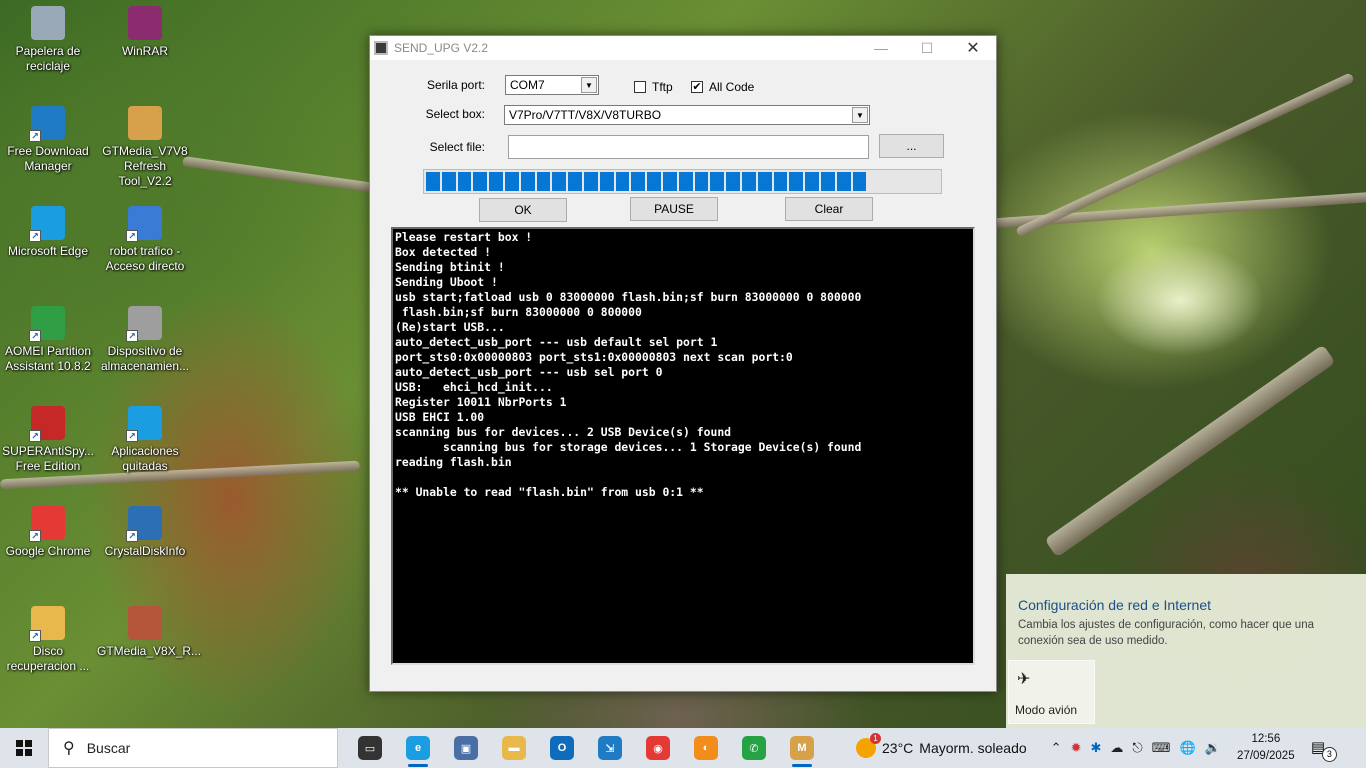  Describe the element at coordinates (1161, 748) in the screenshot. I see `keyboard-icon: ⌨` at that location.